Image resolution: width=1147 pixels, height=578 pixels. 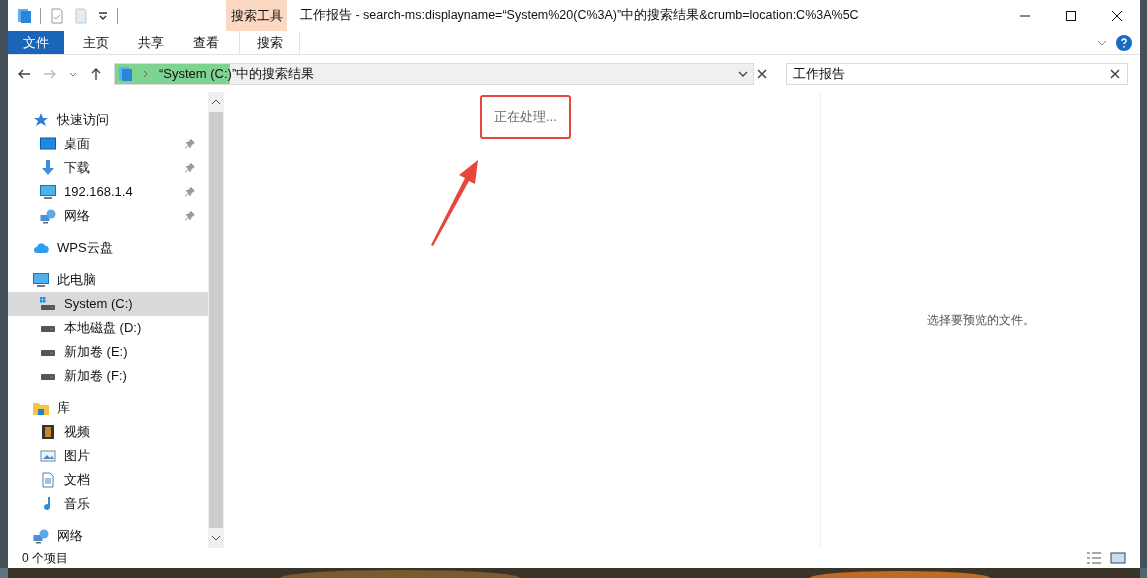 I want to click on sidebar-item: 快速访问, so click(x=108, y=120).